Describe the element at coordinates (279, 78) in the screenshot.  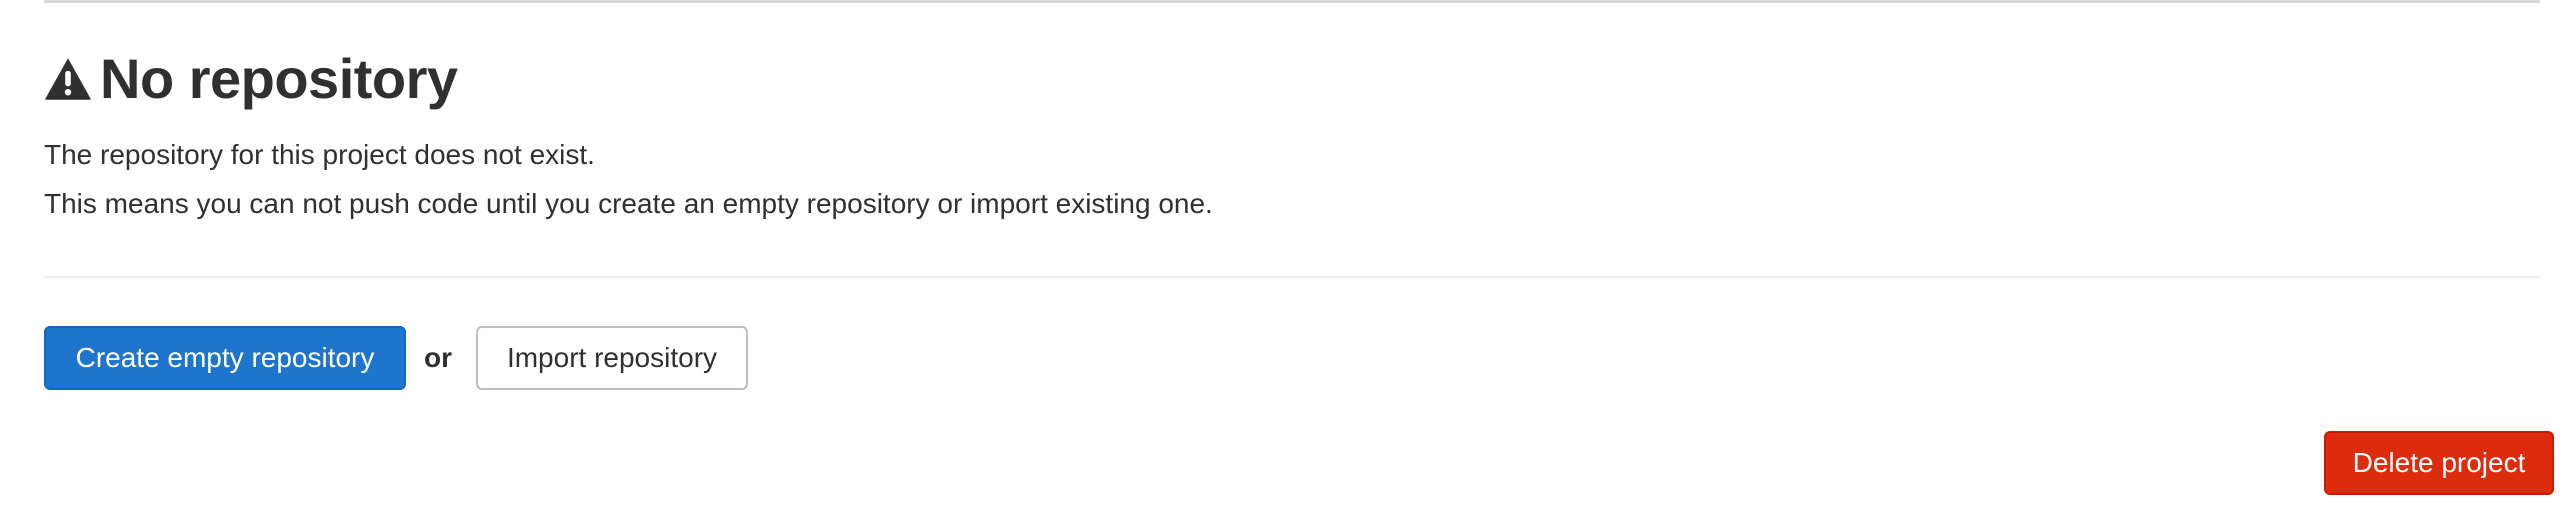
I see `page-title-text: No repository` at that location.